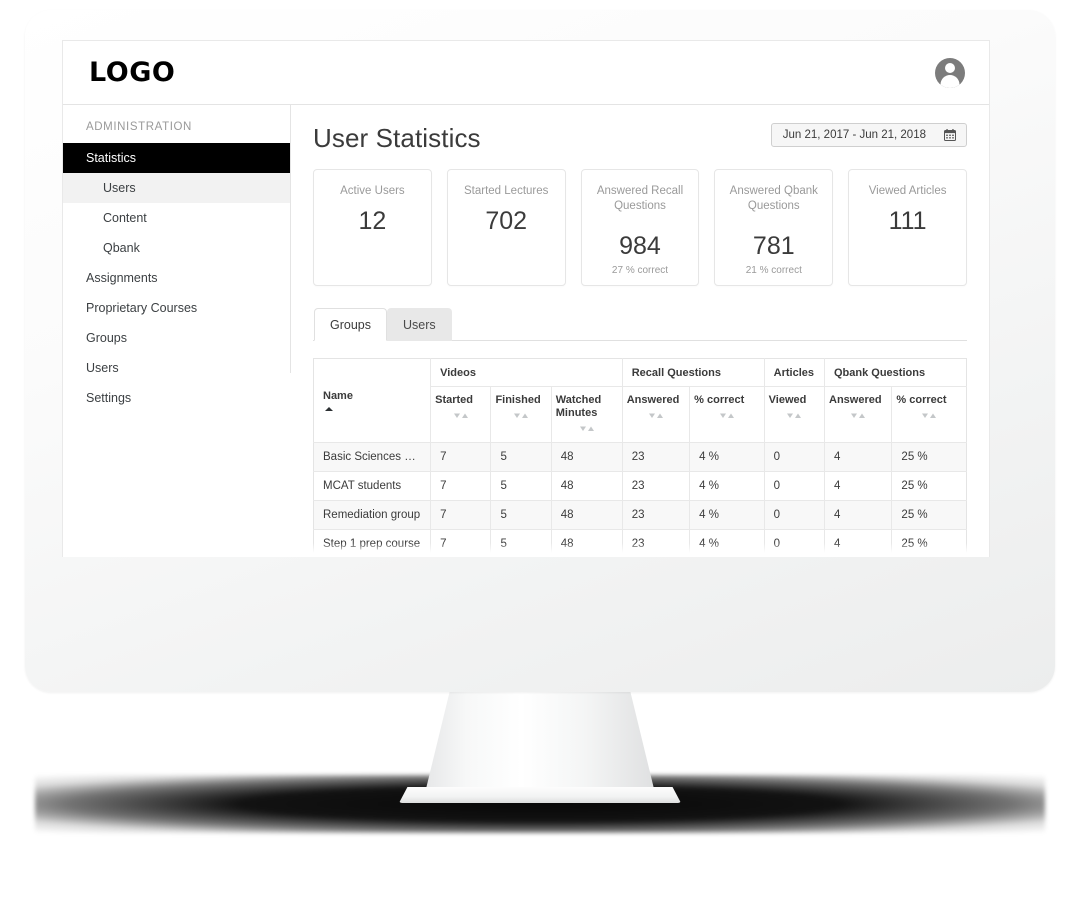 Image resolution: width=1080 pixels, height=898 pixels. I want to click on column-header-name: Name, so click(372, 400).